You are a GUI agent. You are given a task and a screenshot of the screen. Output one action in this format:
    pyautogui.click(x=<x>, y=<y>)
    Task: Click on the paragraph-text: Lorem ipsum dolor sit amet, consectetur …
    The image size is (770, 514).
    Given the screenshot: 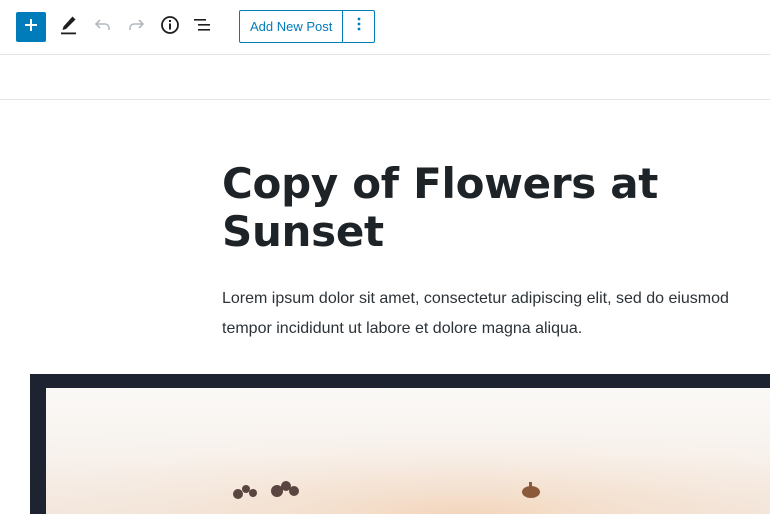 What is the action you would take?
    pyautogui.click(x=475, y=313)
    